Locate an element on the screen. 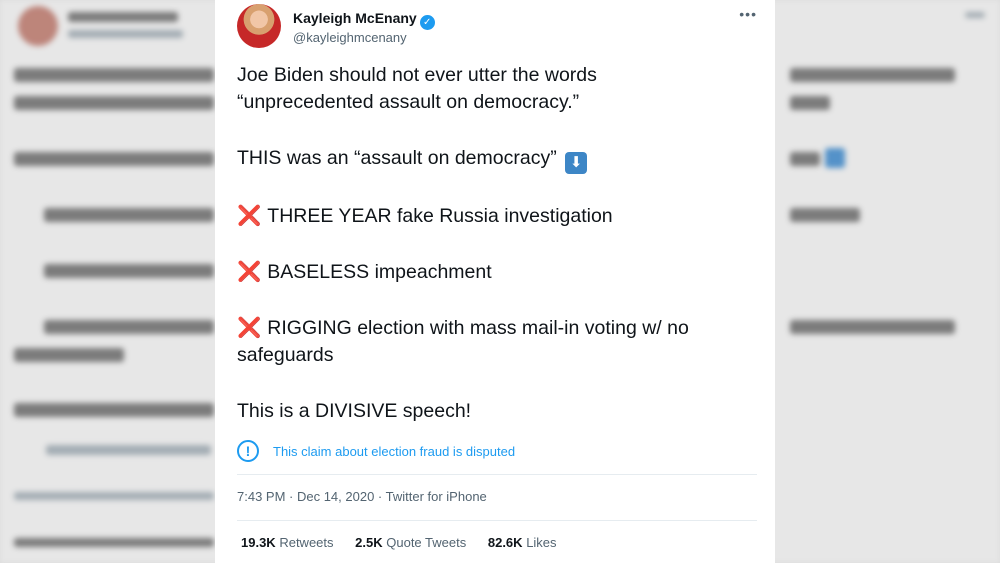 This screenshot has width=1000, height=563. info-circle-icon: ! is located at coordinates (248, 451).